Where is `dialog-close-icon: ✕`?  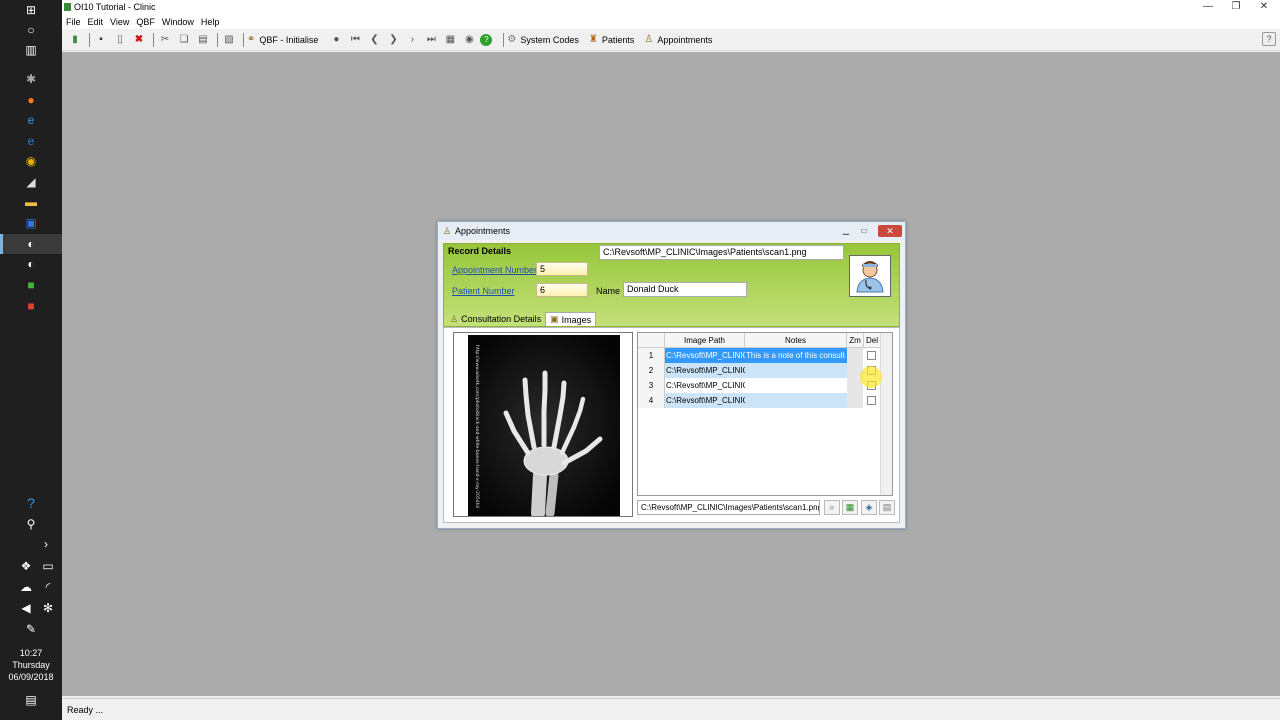
dialog-close-icon: ✕ is located at coordinates (890, 231).